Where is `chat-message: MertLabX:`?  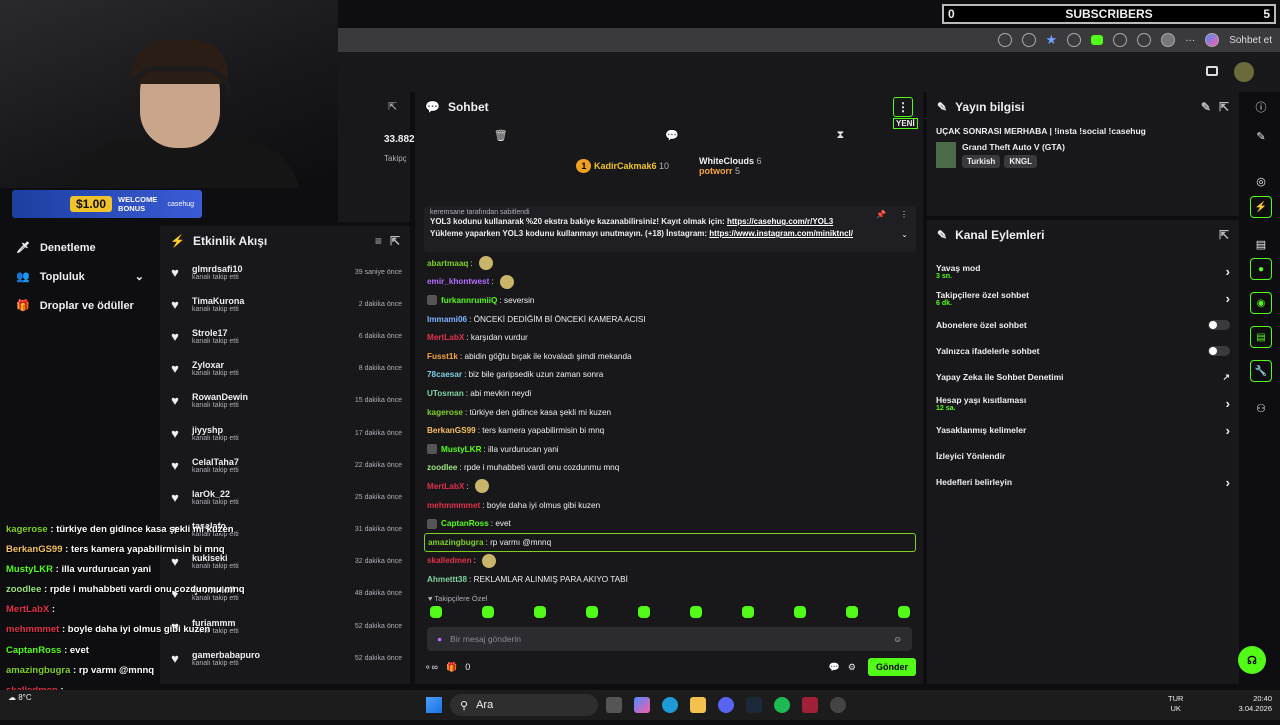 chat-message: MertLabX: is located at coordinates (670, 486).